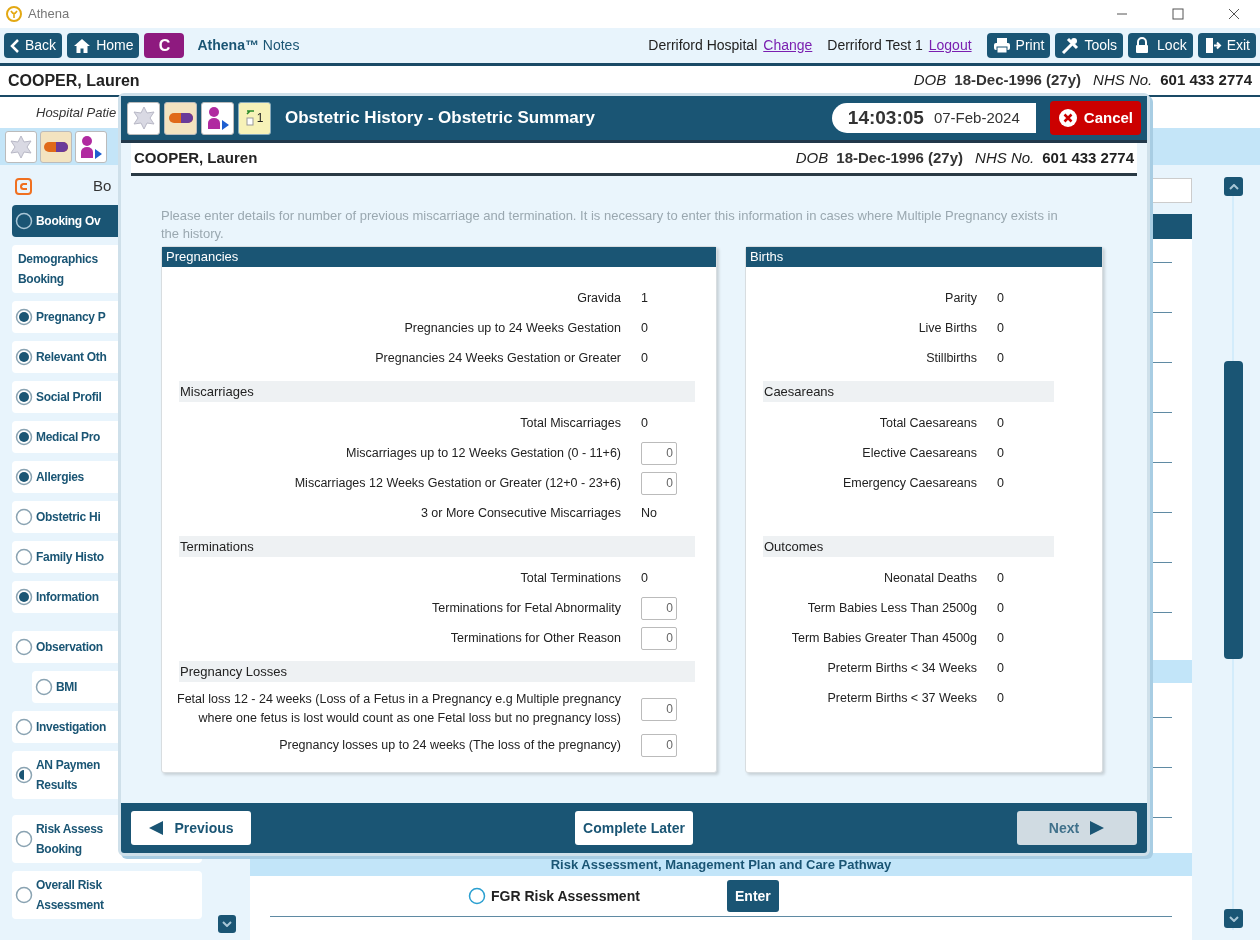 The width and height of the screenshot is (1260, 940). Describe the element at coordinates (649, 513) in the screenshot. I see `field-value: No` at that location.